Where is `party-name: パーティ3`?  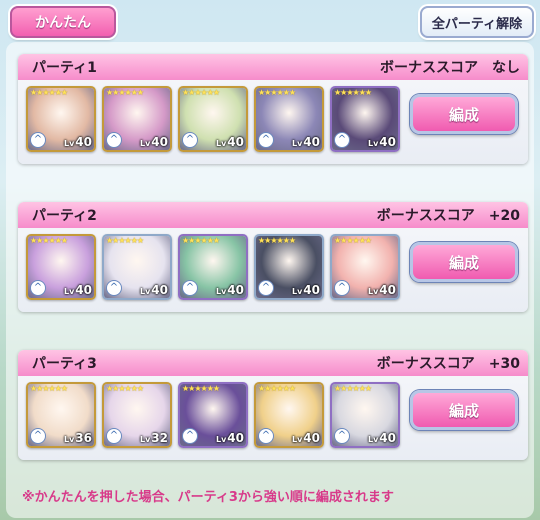 party-name: パーティ3 is located at coordinates (64, 364).